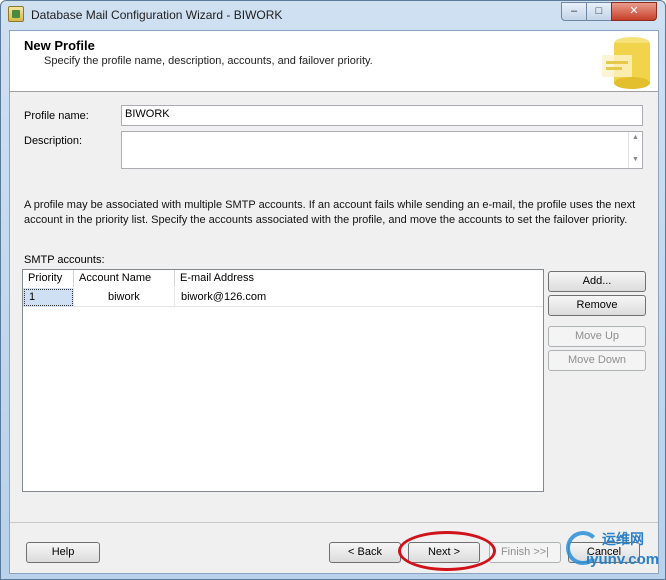 This screenshot has height=580, width=666. I want to click on database-banner-icon, so click(626, 63).